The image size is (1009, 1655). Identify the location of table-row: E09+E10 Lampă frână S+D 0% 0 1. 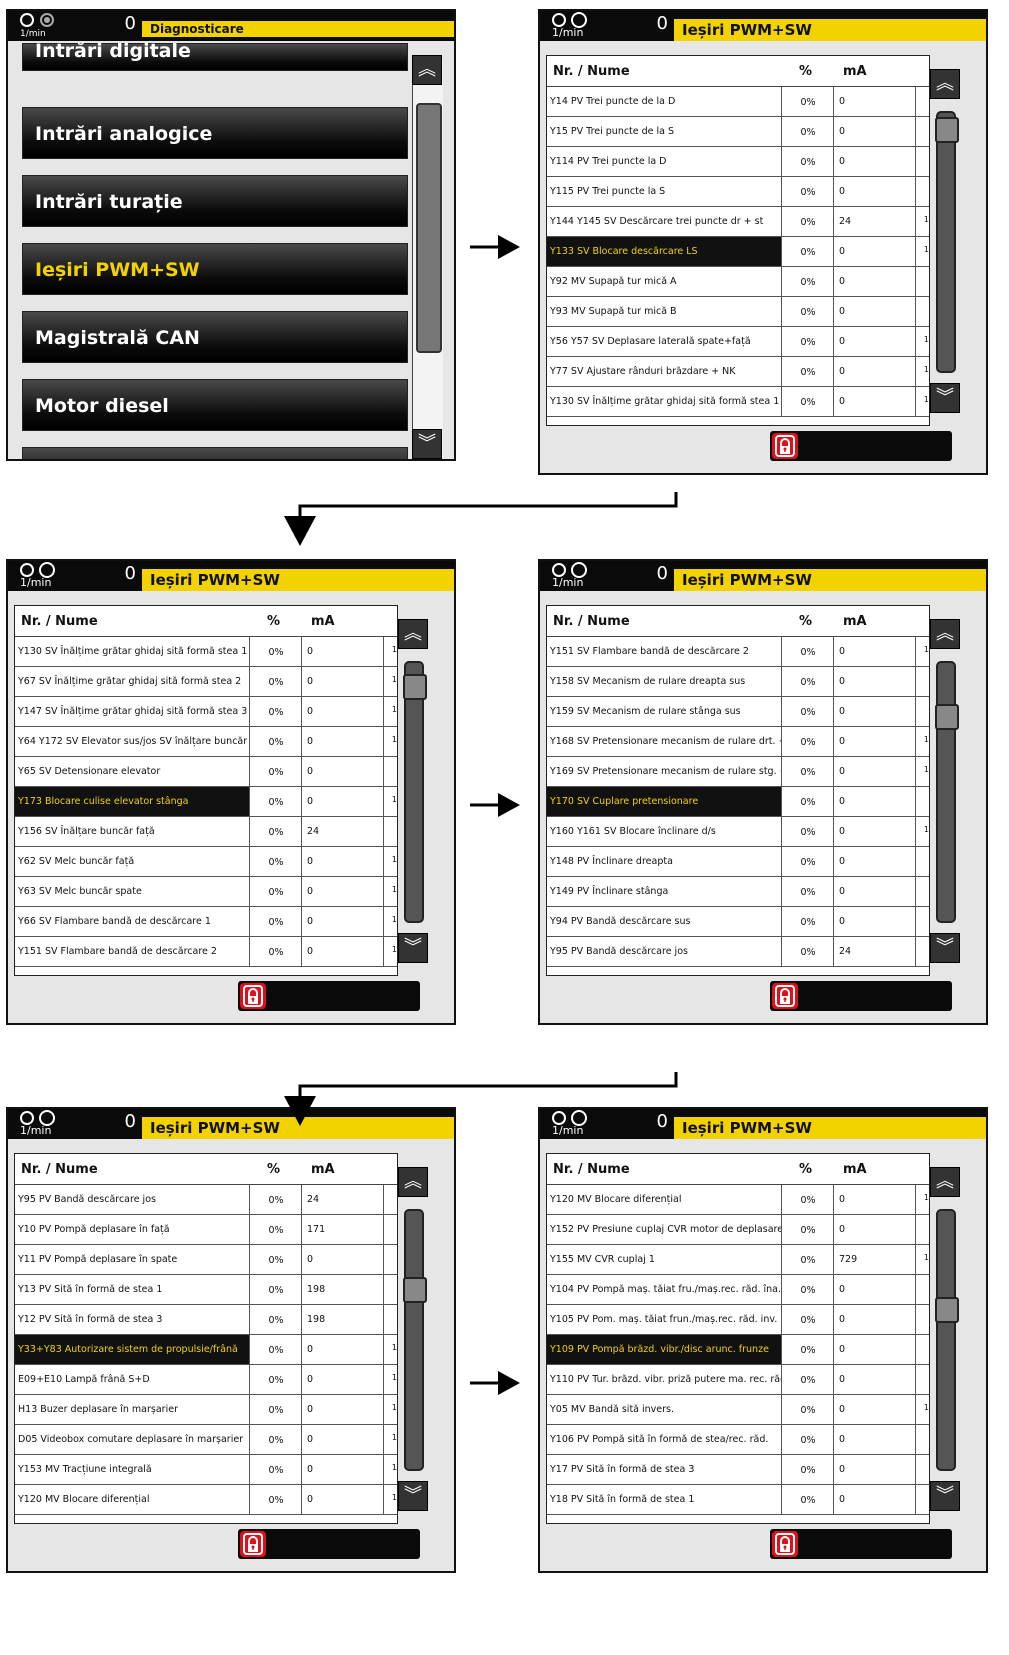
(206, 1380).